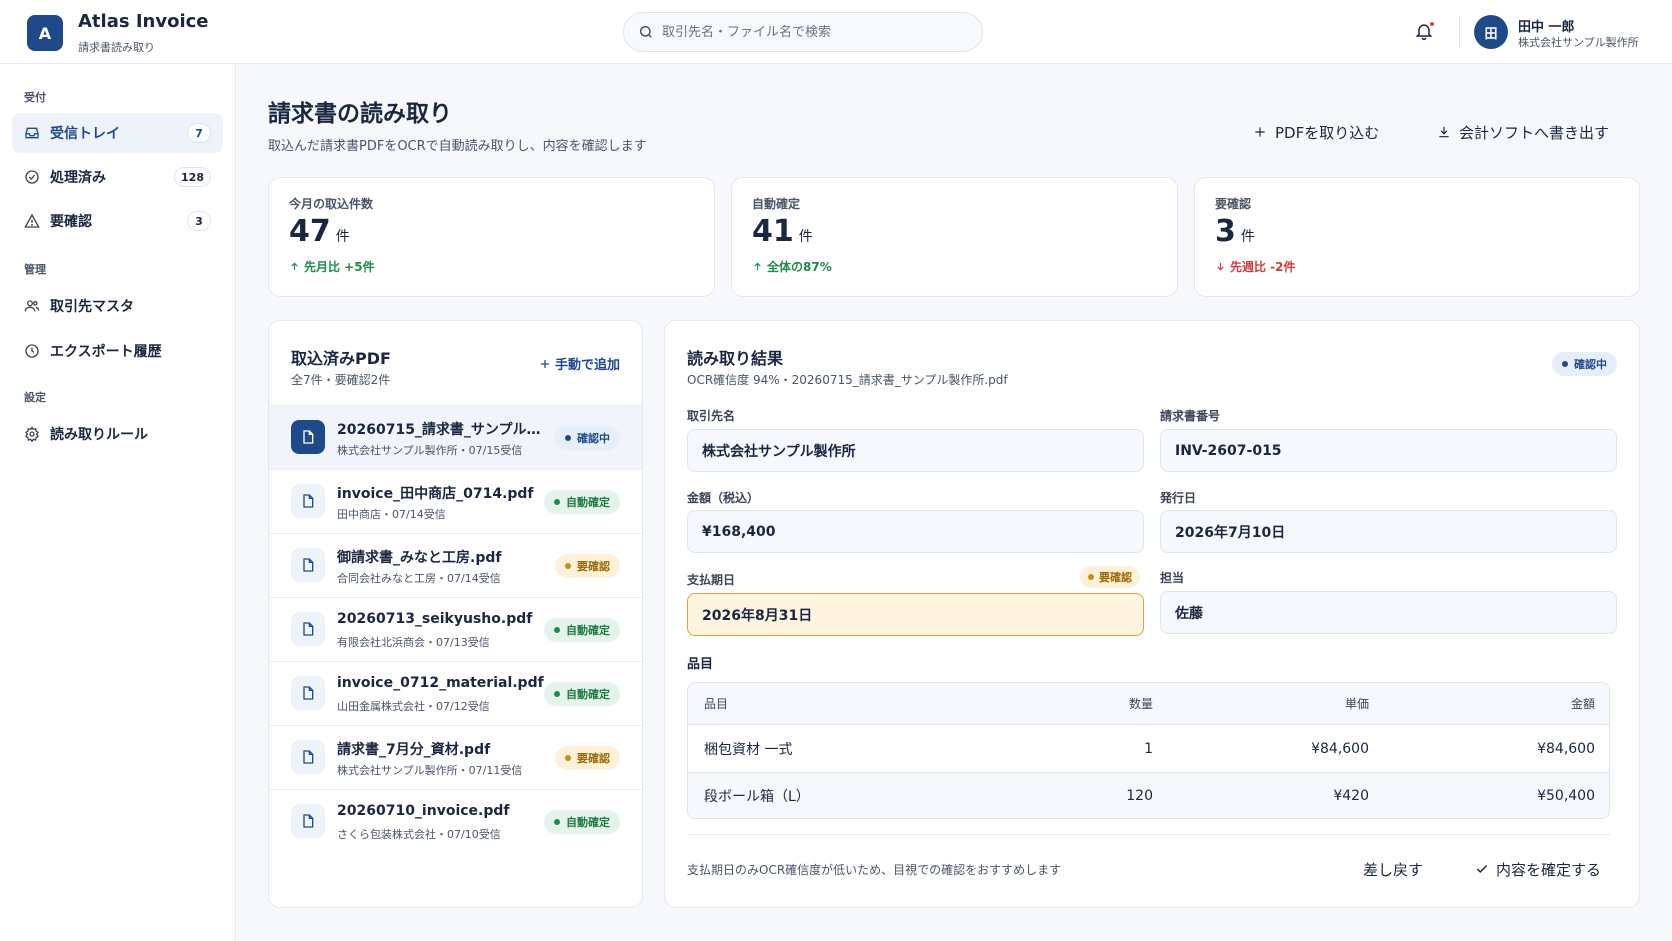 The image size is (1672, 941). What do you see at coordinates (1388, 612) in the screenshot?
I see `owner-field` at bounding box center [1388, 612].